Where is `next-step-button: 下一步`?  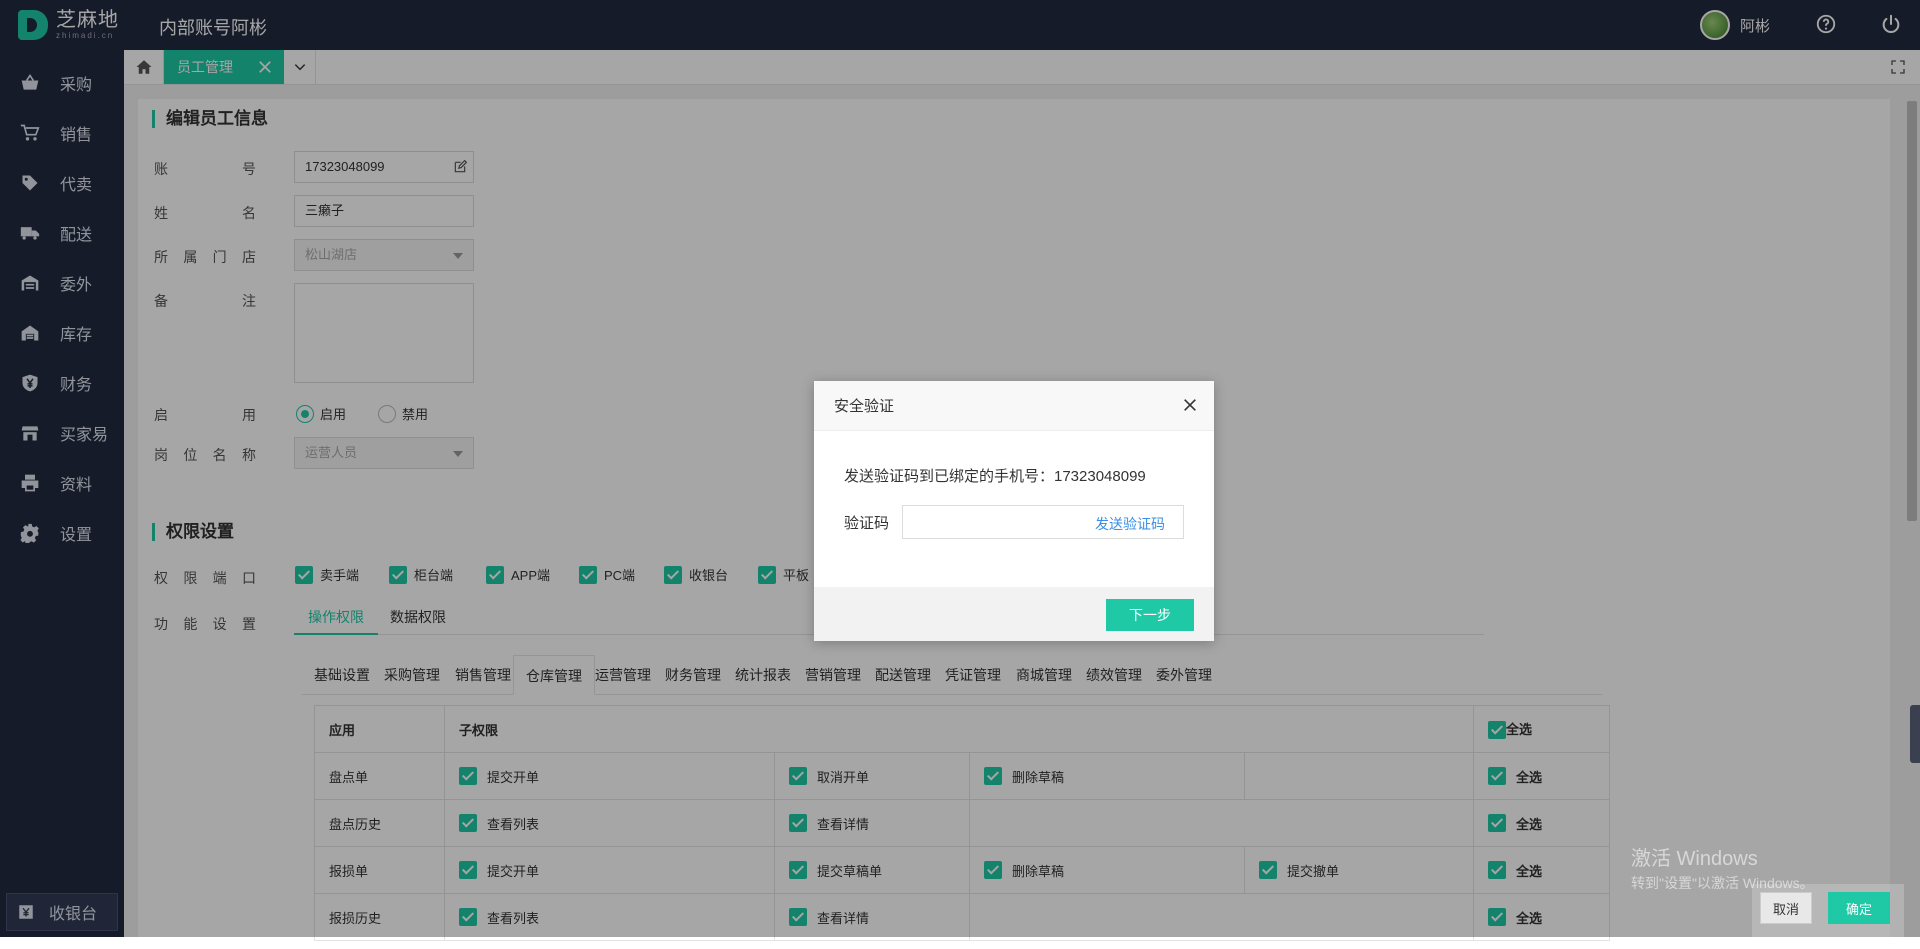 next-step-button: 下一步 is located at coordinates (1150, 615).